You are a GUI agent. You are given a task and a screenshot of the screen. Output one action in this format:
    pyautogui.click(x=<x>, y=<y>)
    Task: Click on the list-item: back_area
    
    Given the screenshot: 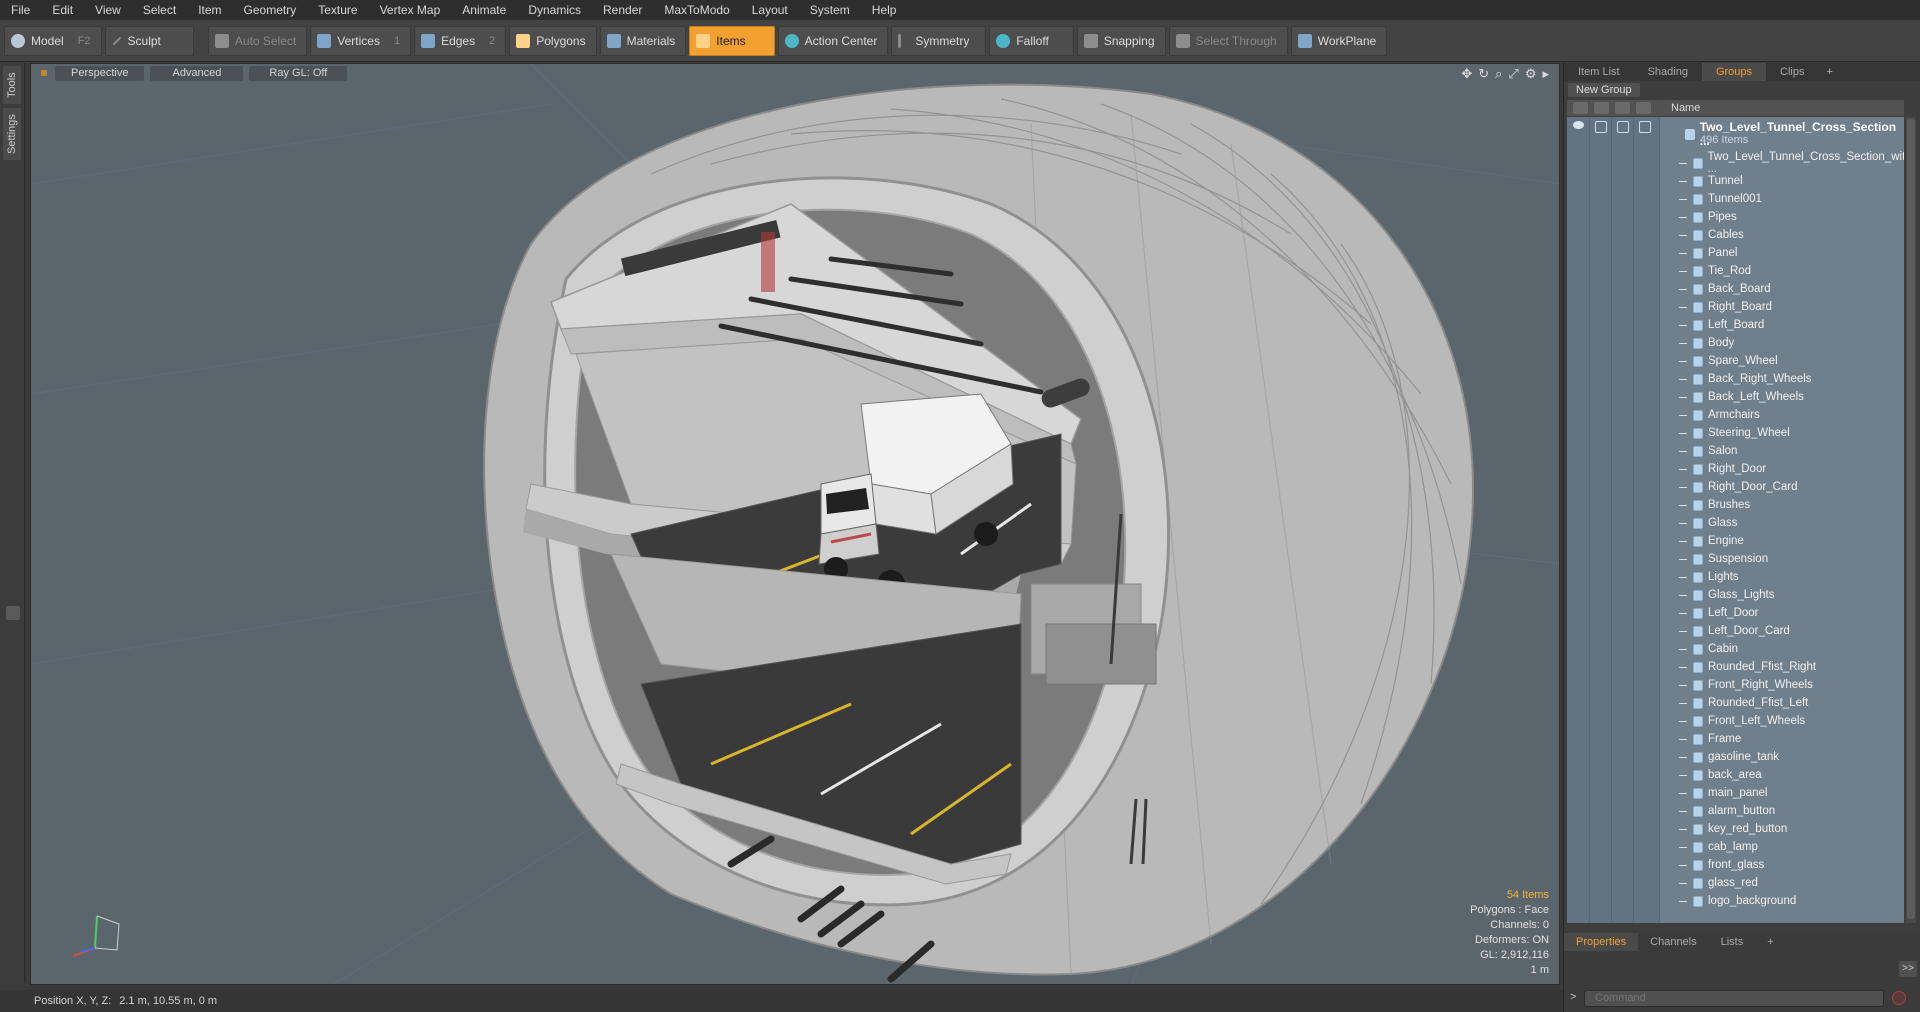 What is the action you would take?
    pyautogui.click(x=1735, y=775)
    